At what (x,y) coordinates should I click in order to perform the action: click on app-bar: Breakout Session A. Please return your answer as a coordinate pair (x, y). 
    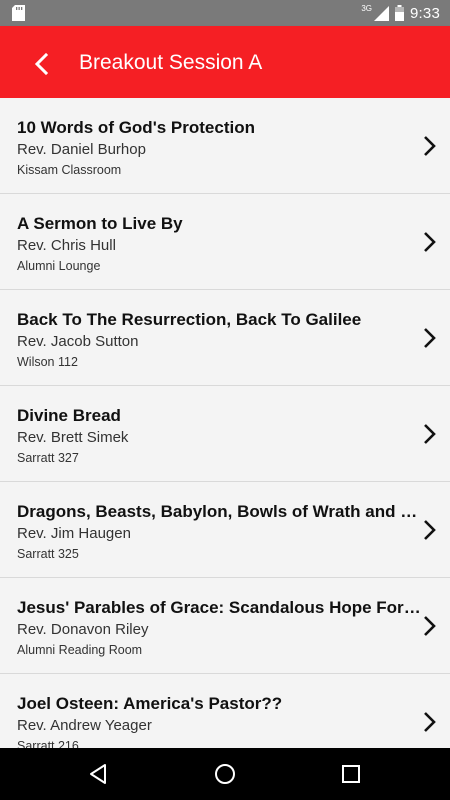
    Looking at the image, I should click on (225, 62).